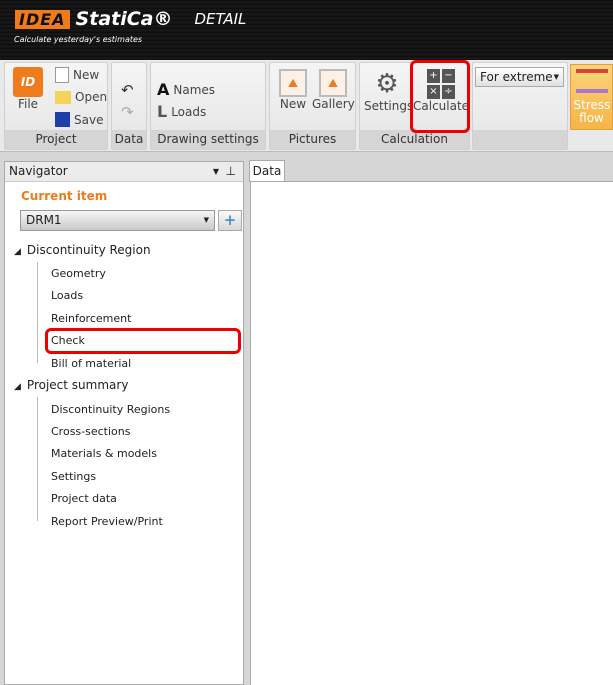  Describe the element at coordinates (63, 97) in the screenshot. I see `folder-icon` at that location.